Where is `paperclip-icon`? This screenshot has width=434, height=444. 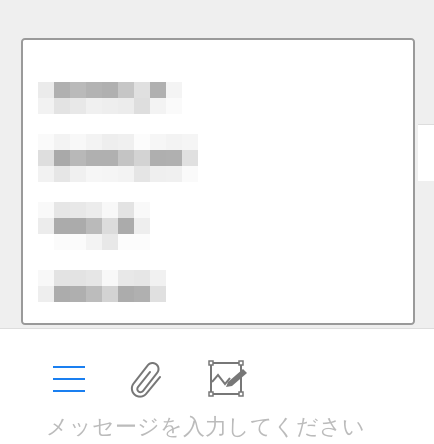 paperclip-icon is located at coordinates (147, 379).